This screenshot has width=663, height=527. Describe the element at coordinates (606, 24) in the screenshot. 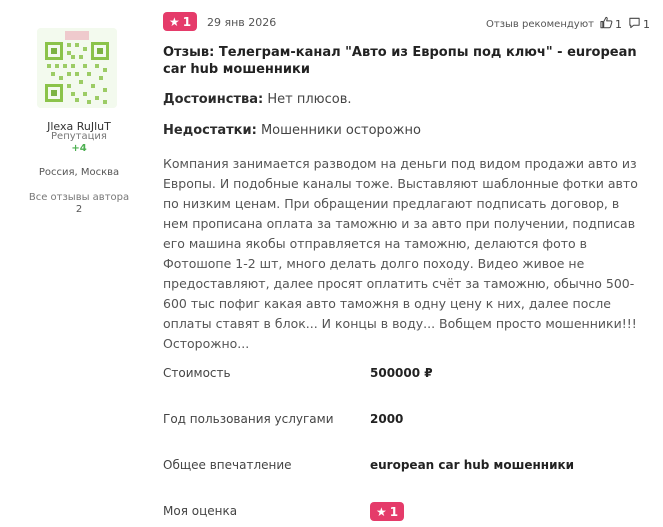

I see `thumbs-up-icon` at that location.